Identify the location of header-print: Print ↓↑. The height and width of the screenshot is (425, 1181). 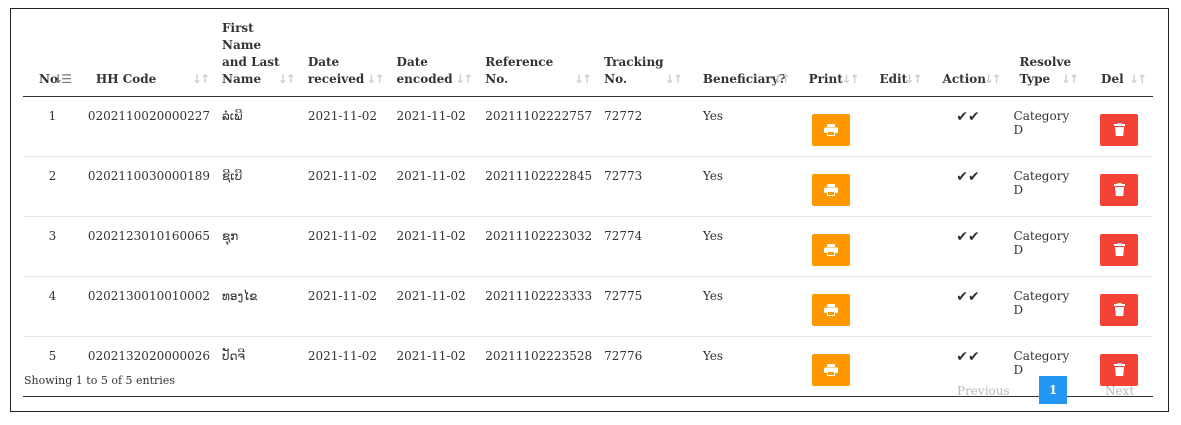
(831, 58).